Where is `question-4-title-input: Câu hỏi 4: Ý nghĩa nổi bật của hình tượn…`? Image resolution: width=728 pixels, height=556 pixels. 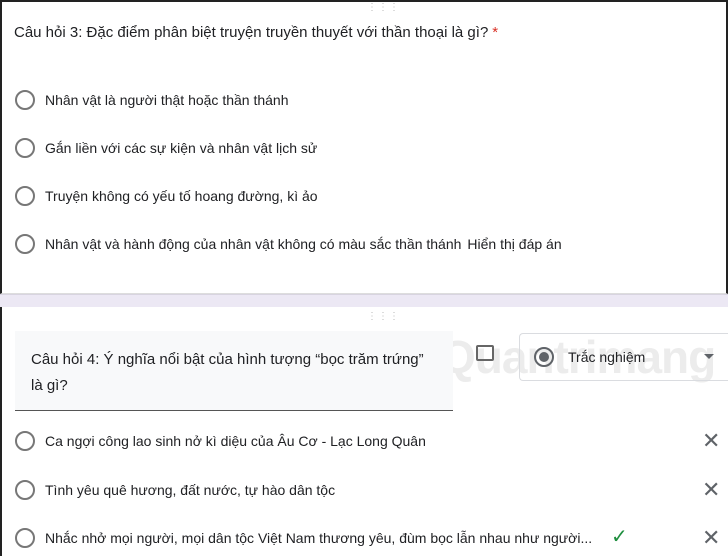 question-4-title-input: Câu hỏi 4: Ý nghĩa nổi bật của hình tượn… is located at coordinates (234, 371).